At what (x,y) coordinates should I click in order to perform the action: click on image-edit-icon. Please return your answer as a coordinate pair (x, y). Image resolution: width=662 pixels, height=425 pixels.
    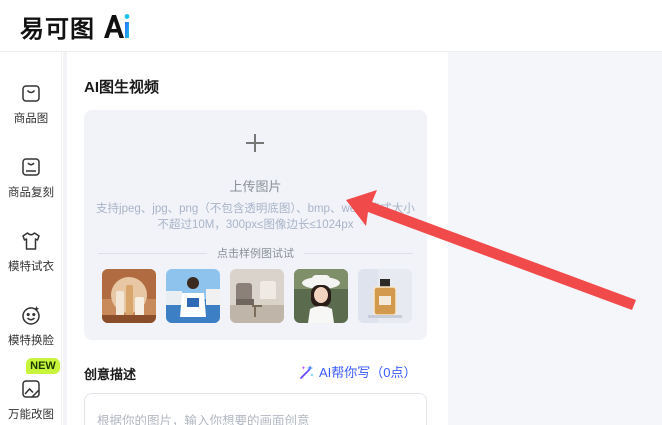
    Looking at the image, I should click on (31, 389).